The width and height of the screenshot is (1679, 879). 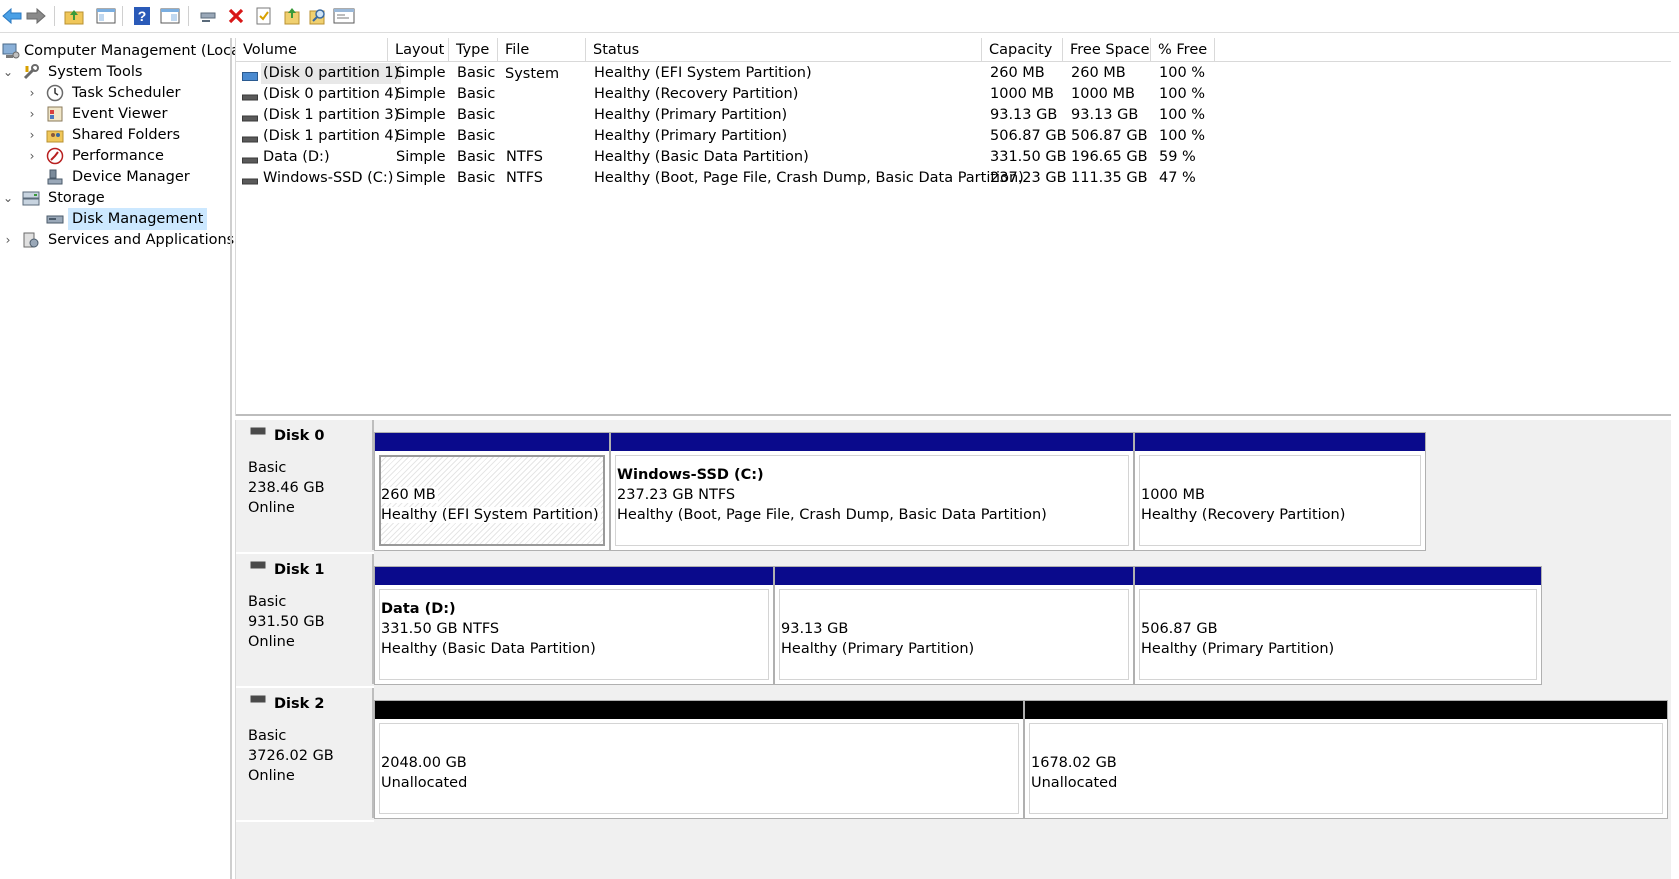 What do you see at coordinates (1346, 759) in the screenshot?
I see `partition-unallocated-2: 1678.02 GB Unallocated` at bounding box center [1346, 759].